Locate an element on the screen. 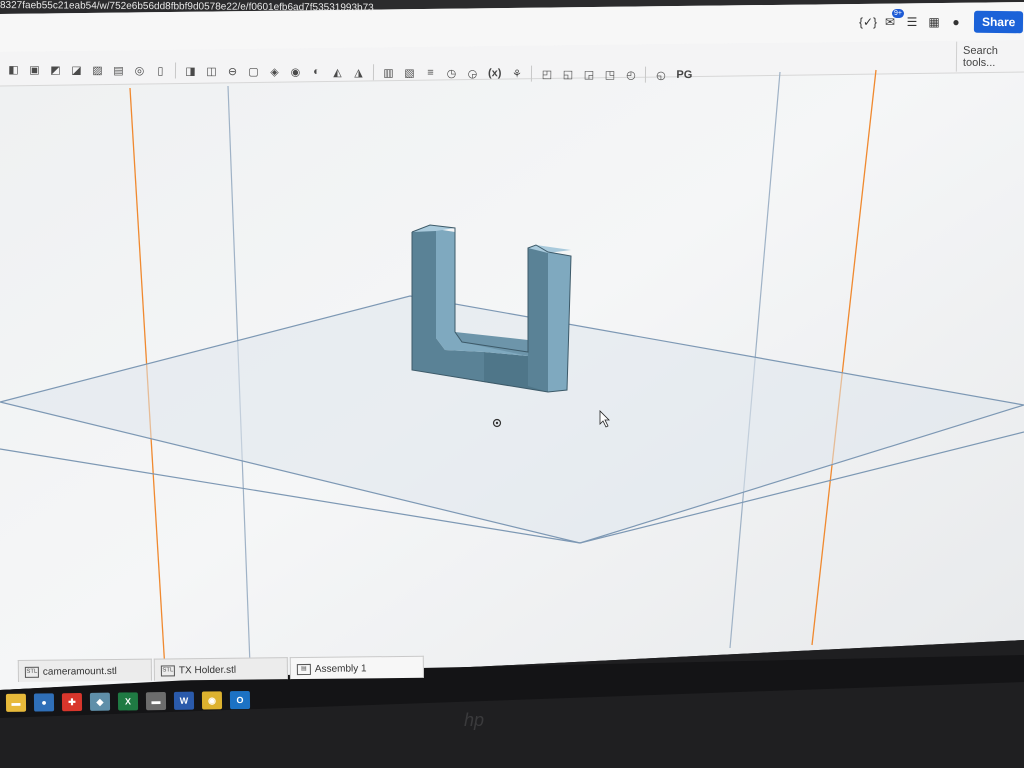  configuration-icon: ⚘ is located at coordinates (516, 73).